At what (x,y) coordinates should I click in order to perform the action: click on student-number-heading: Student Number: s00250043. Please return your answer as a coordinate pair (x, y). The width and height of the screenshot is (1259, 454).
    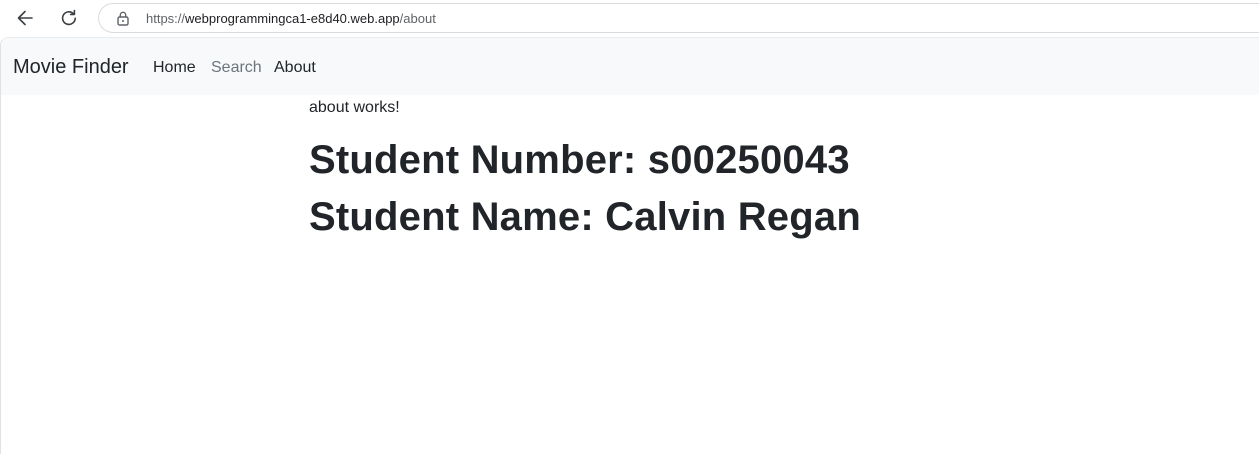
    Looking at the image, I should click on (579, 160).